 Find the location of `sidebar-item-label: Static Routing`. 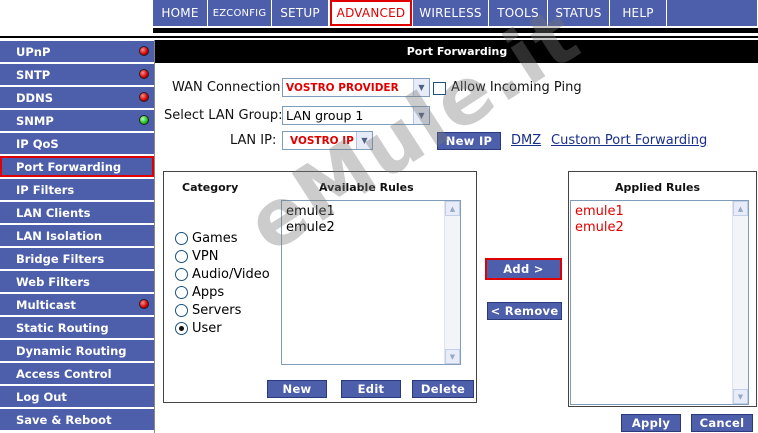

sidebar-item-label: Static Routing is located at coordinates (62, 327).